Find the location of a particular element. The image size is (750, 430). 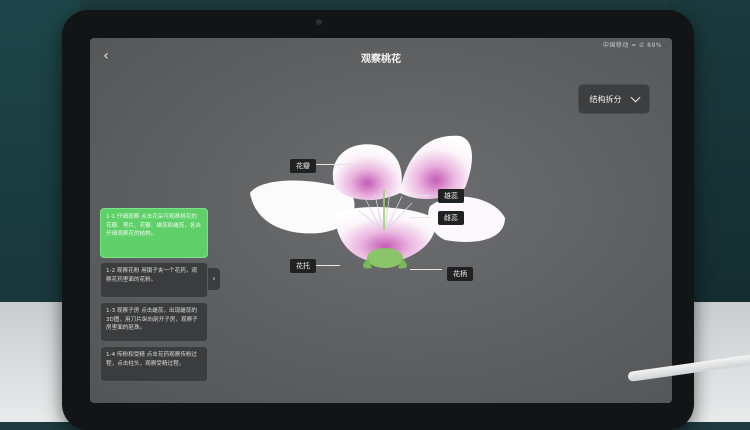

step-item: 1-4 传粉和受精 点击花药观察传粉过程，点击柱头，观察受精过程。 is located at coordinates (154, 364).